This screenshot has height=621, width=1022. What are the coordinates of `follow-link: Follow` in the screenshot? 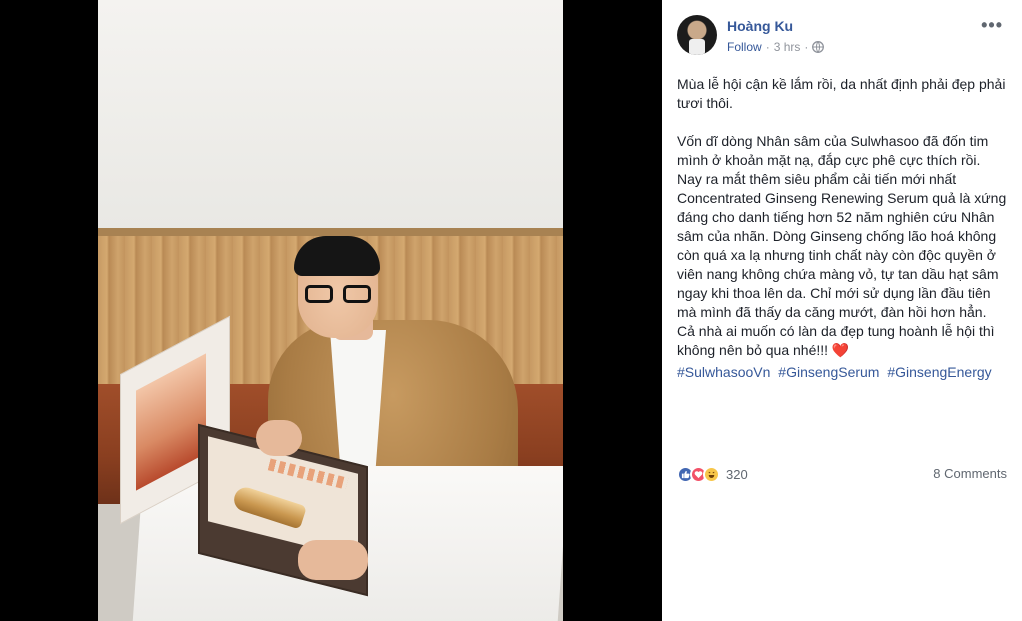 It's located at (744, 47).